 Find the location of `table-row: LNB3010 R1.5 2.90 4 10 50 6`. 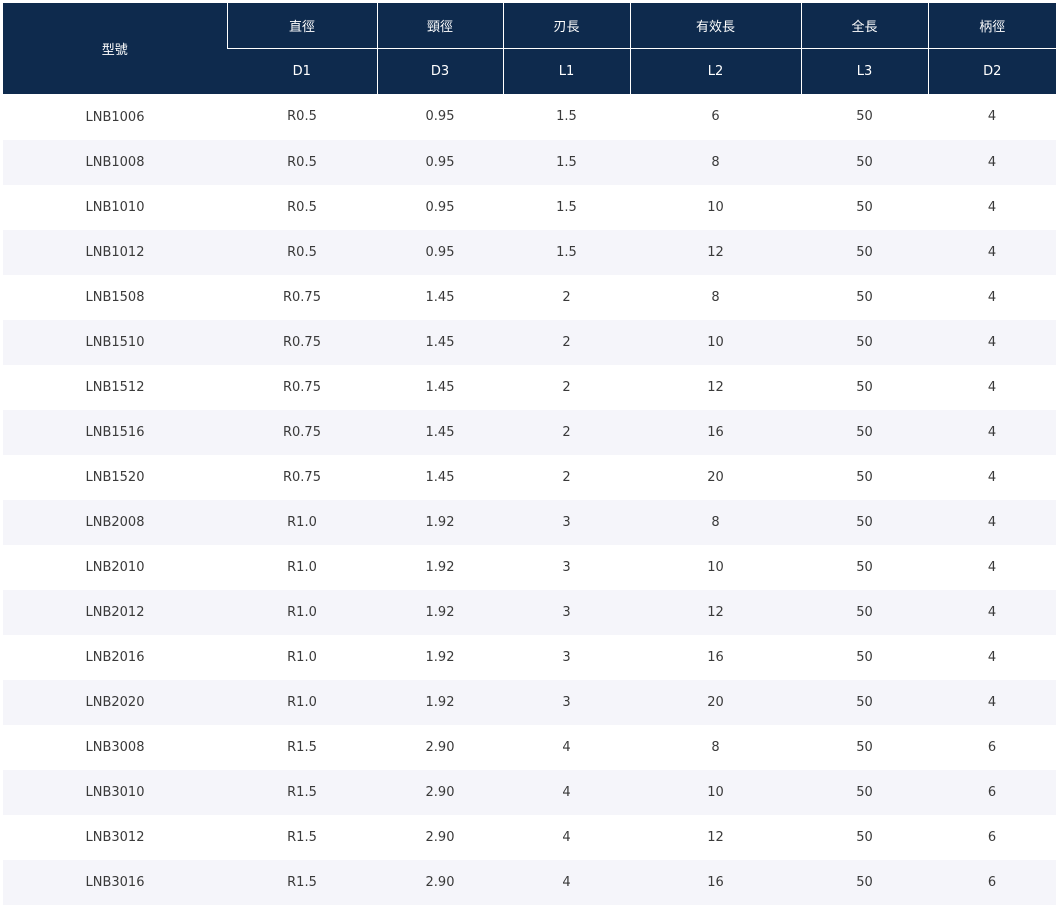

table-row: LNB3010 R1.5 2.90 4 10 50 6 is located at coordinates (529, 792).